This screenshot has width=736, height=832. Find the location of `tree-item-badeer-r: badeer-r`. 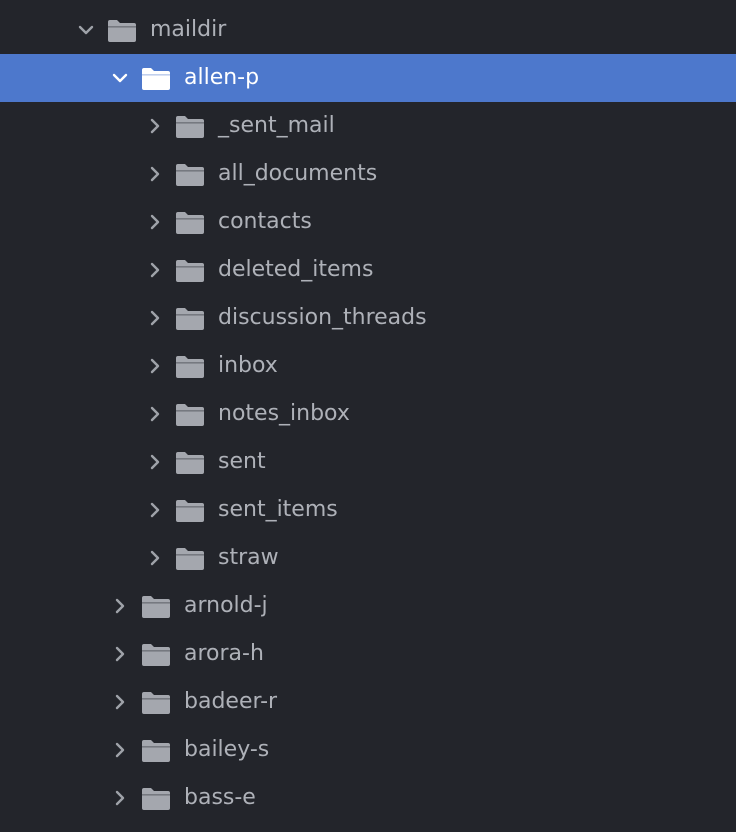

tree-item-badeer-r: badeer-r is located at coordinates (368, 702).